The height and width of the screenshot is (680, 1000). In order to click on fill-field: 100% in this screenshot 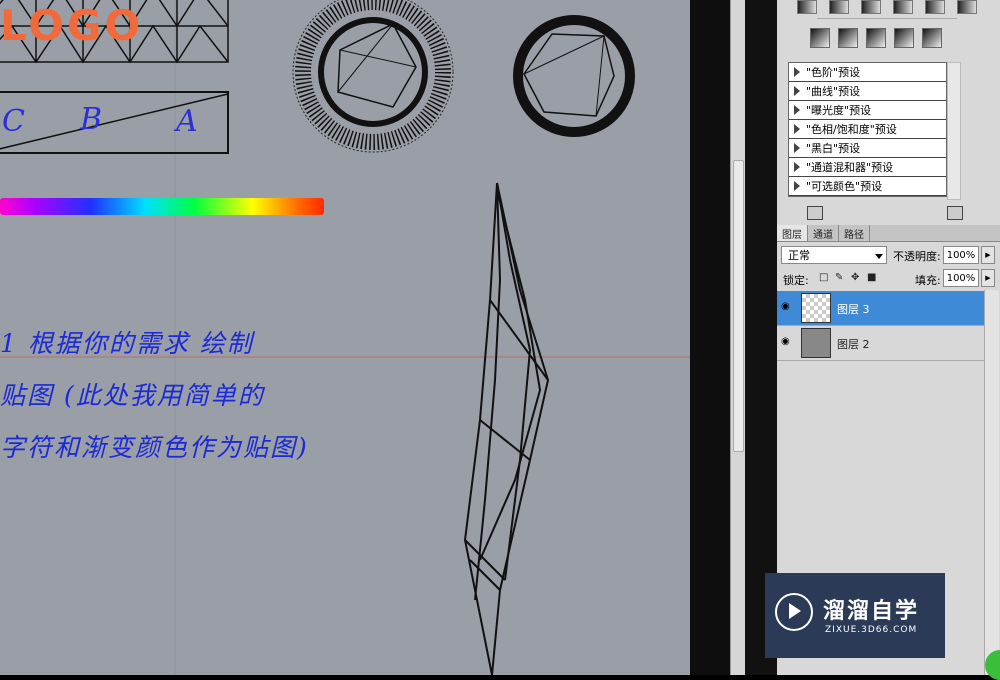, I will do `click(961, 278)`.